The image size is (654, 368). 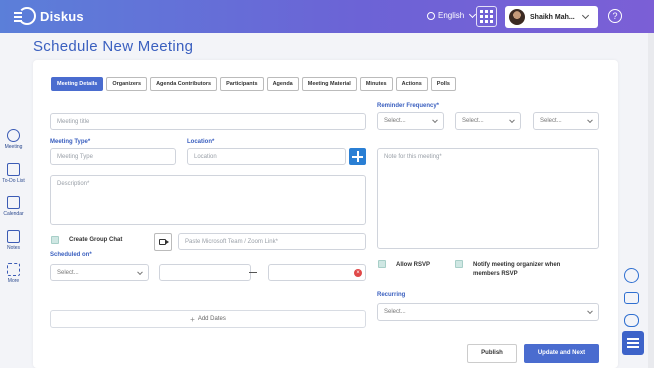 What do you see at coordinates (73, 184) in the screenshot?
I see `description-placeholder: Description*` at bounding box center [73, 184].